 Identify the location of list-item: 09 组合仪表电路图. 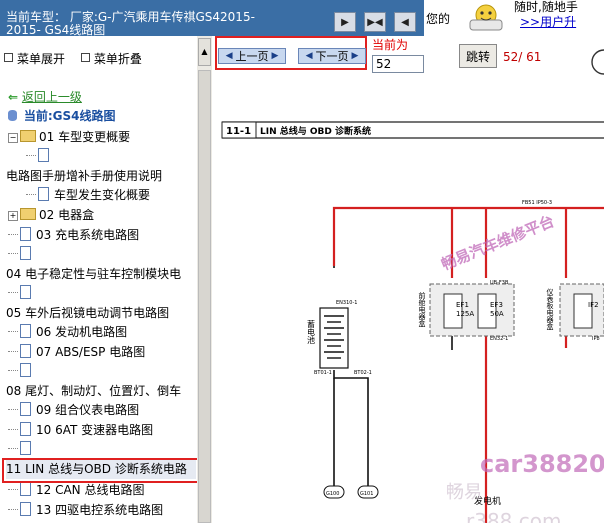
(73, 410).